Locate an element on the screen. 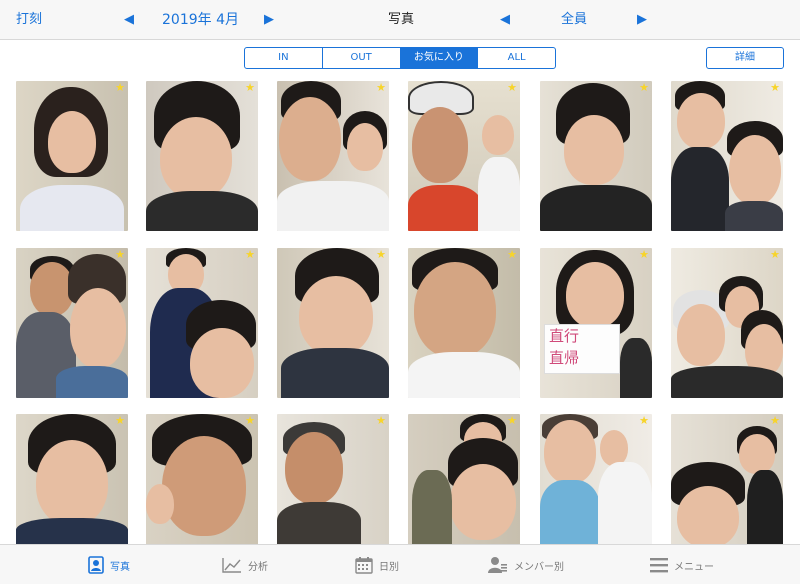 The width and height of the screenshot is (800, 584). tab-daily: 日別 is located at coordinates (377, 564).